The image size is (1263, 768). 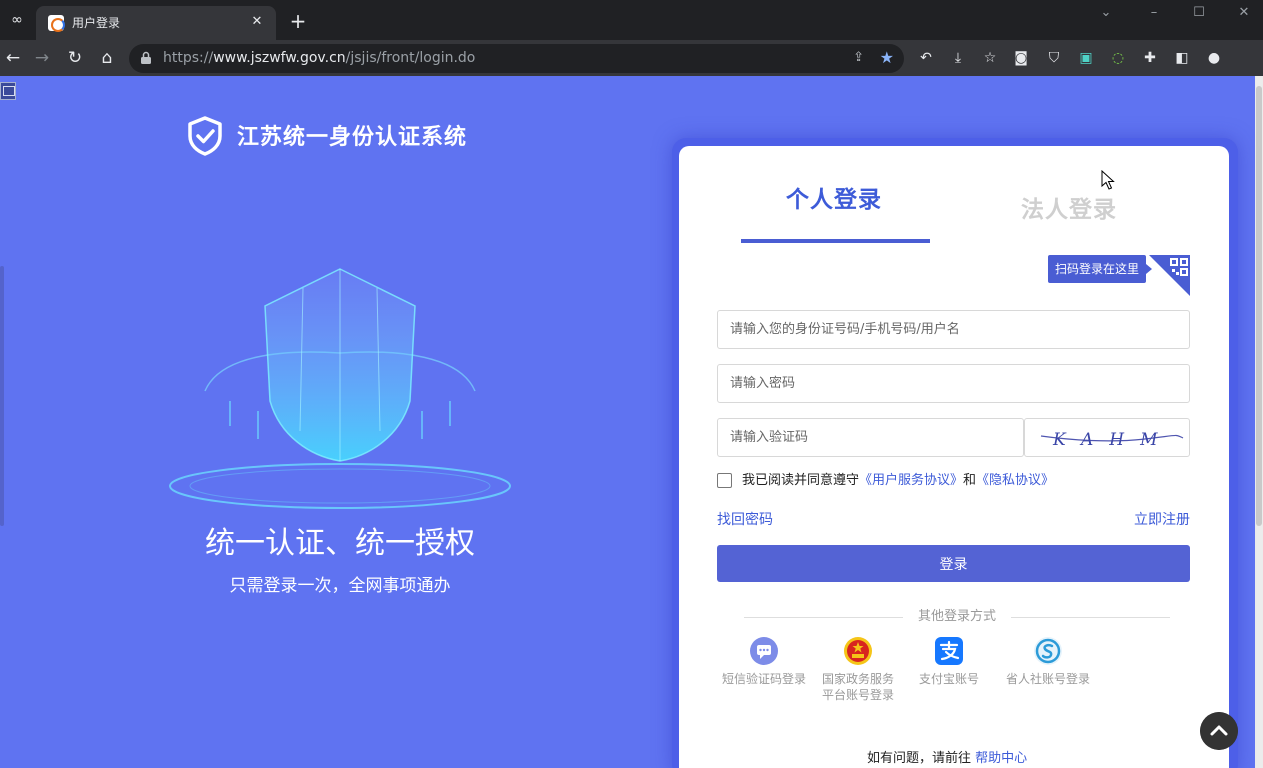 I want to click on captcha-text: KAHM, so click(x=1113, y=440).